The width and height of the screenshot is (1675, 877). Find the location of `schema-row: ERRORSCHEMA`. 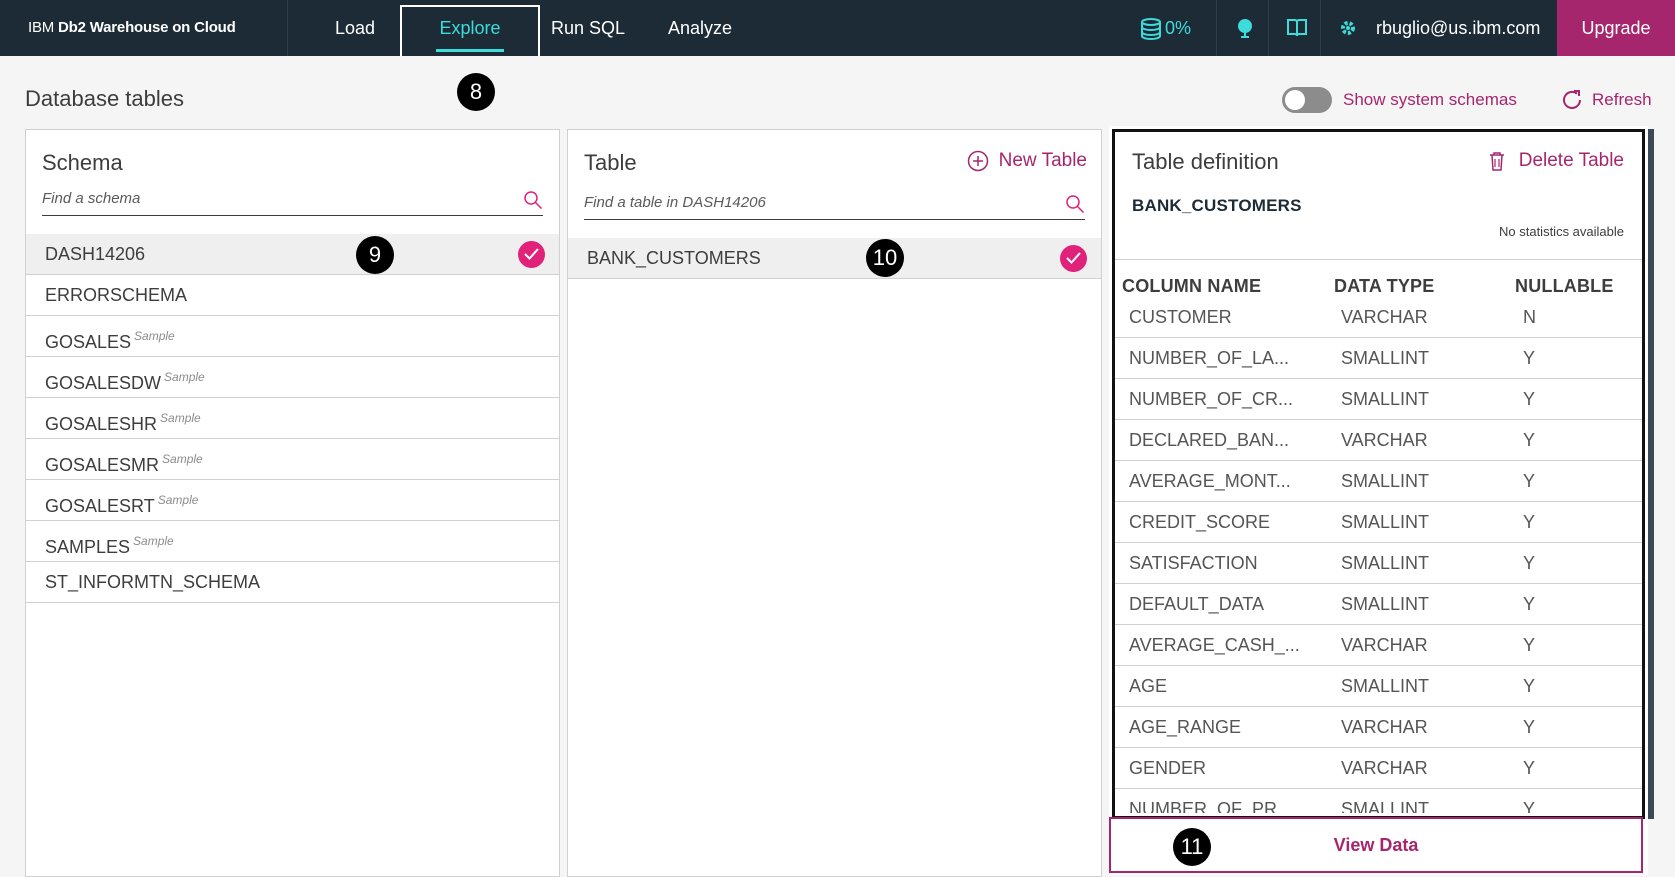

schema-row: ERRORSCHEMA is located at coordinates (292, 295).